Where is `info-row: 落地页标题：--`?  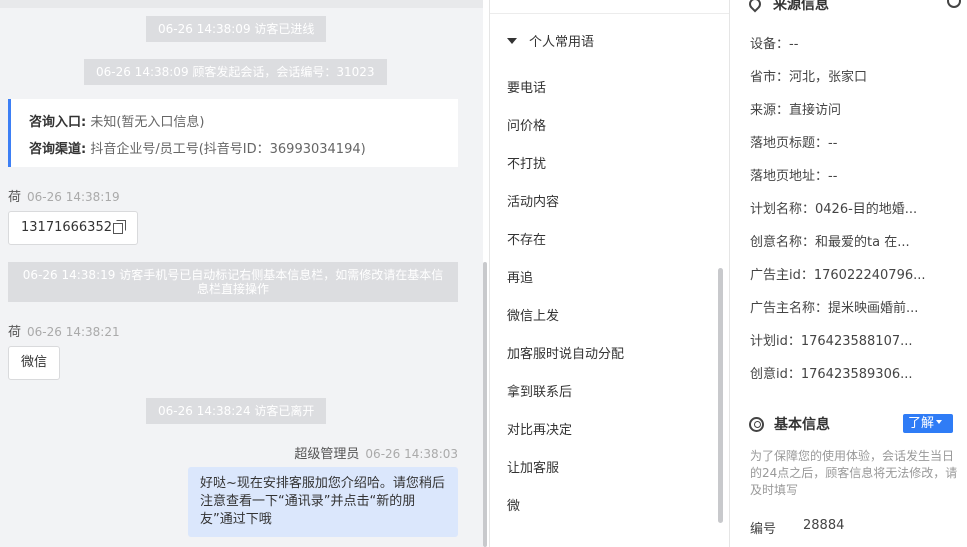
info-row: 落地页标题：-- is located at coordinates (794, 143).